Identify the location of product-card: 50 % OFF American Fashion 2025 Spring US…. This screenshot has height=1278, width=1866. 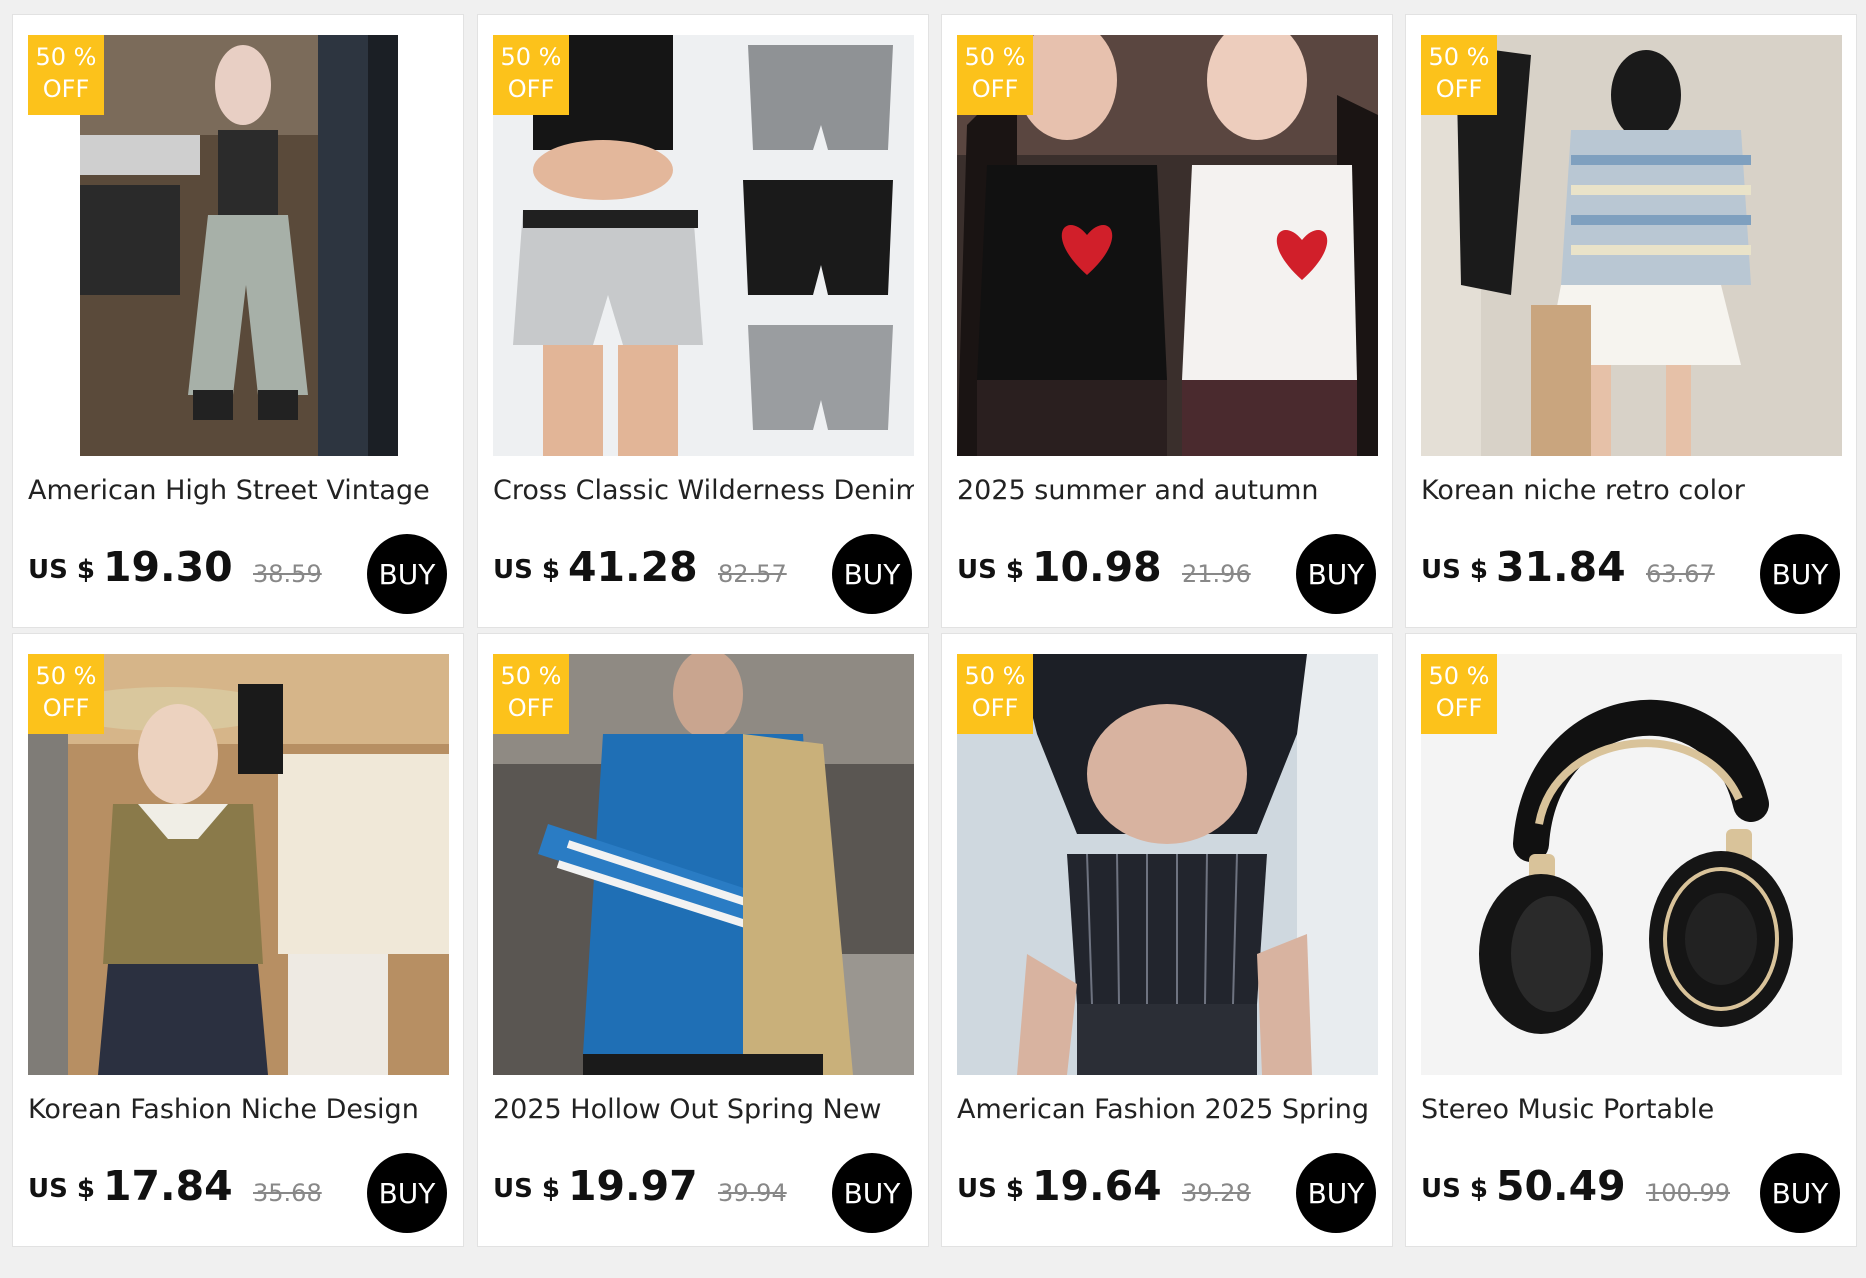
(1167, 940).